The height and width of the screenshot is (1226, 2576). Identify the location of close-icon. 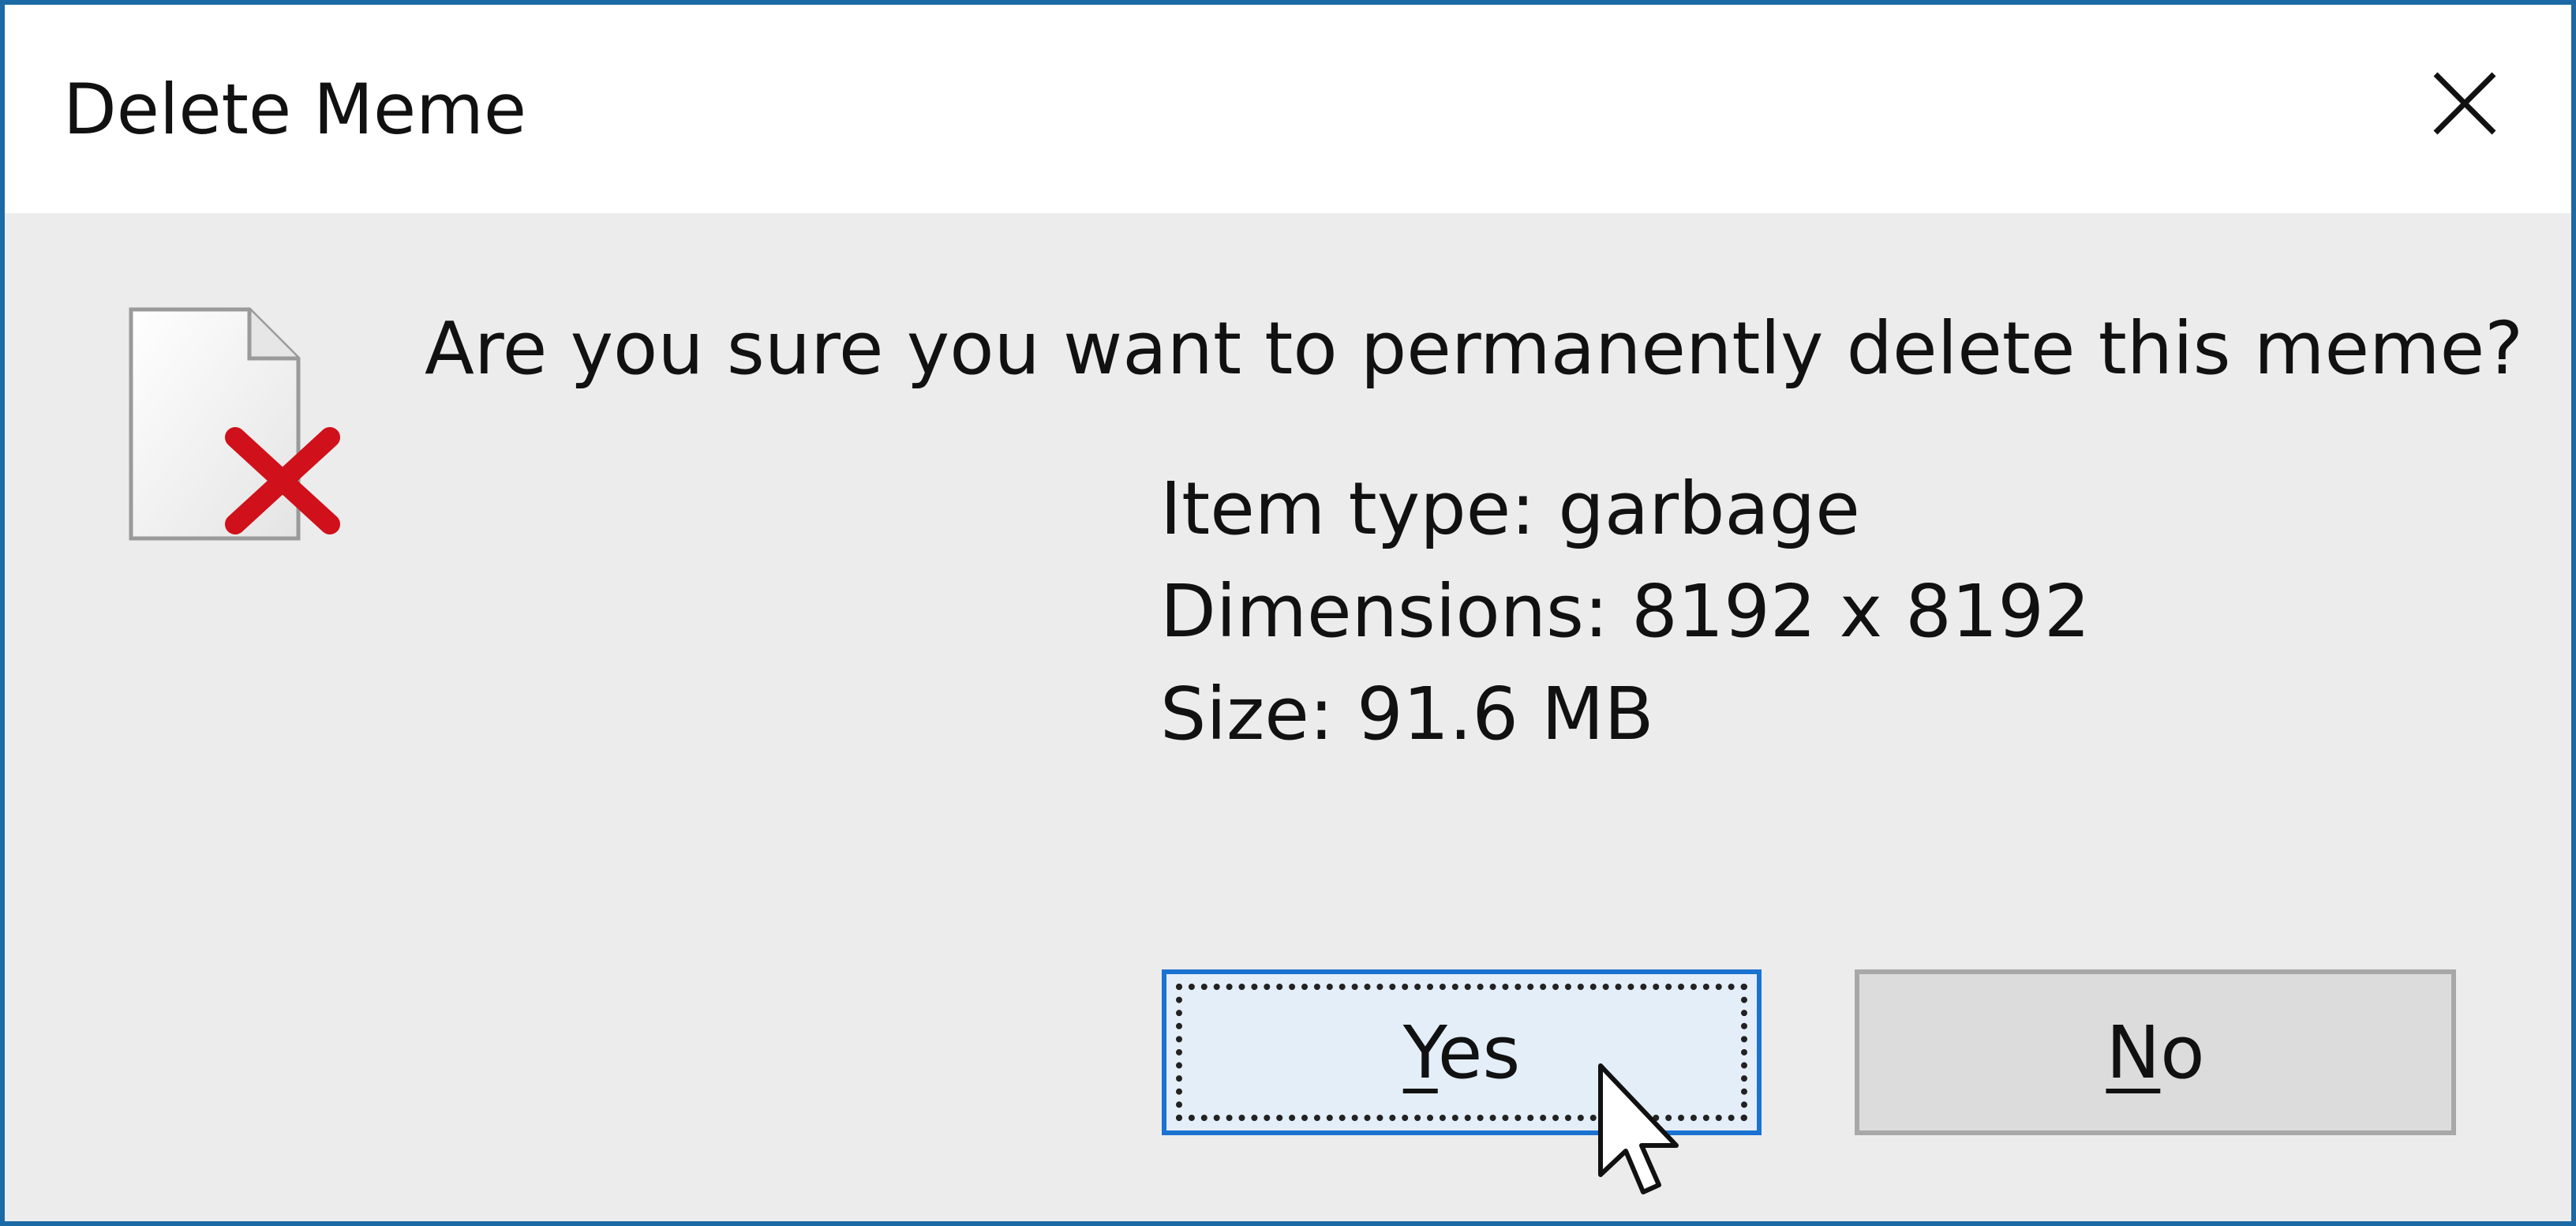
(2464, 103).